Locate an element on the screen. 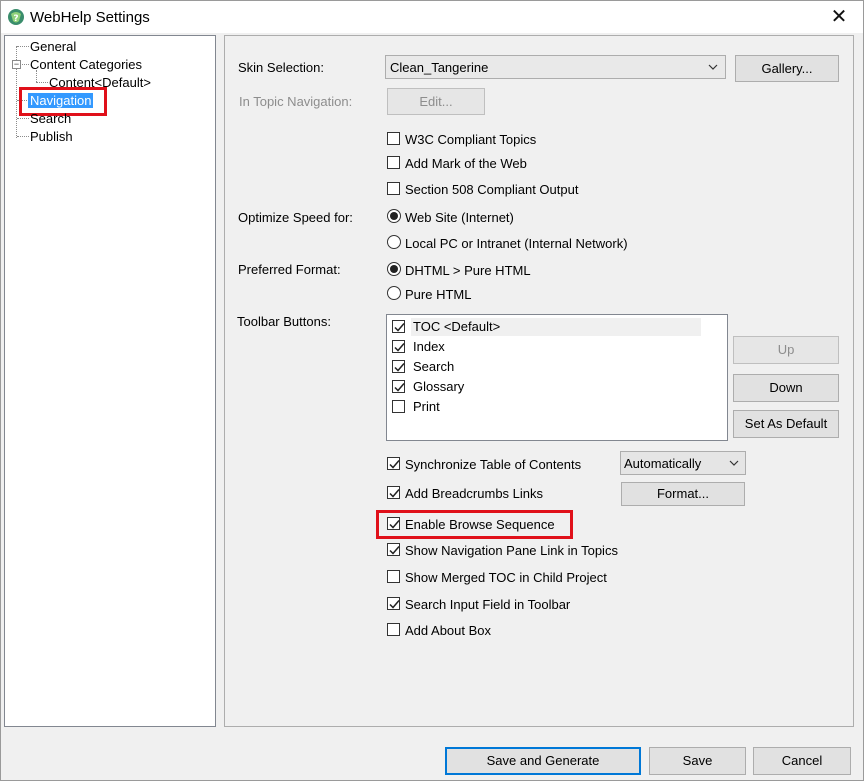  toolbar-item-label: Search is located at coordinates (434, 366).